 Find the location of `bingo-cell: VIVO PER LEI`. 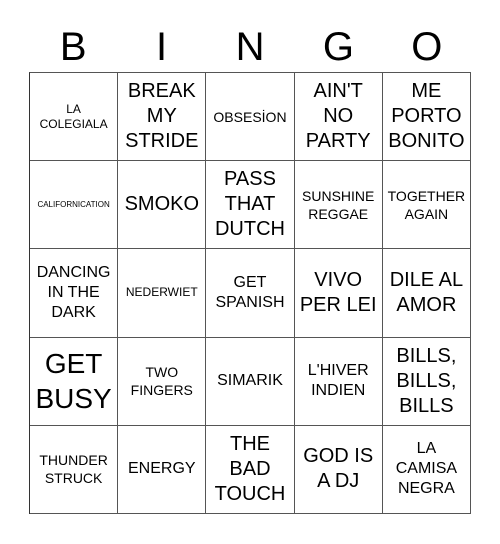

bingo-cell: VIVO PER LEI is located at coordinates (338, 293).